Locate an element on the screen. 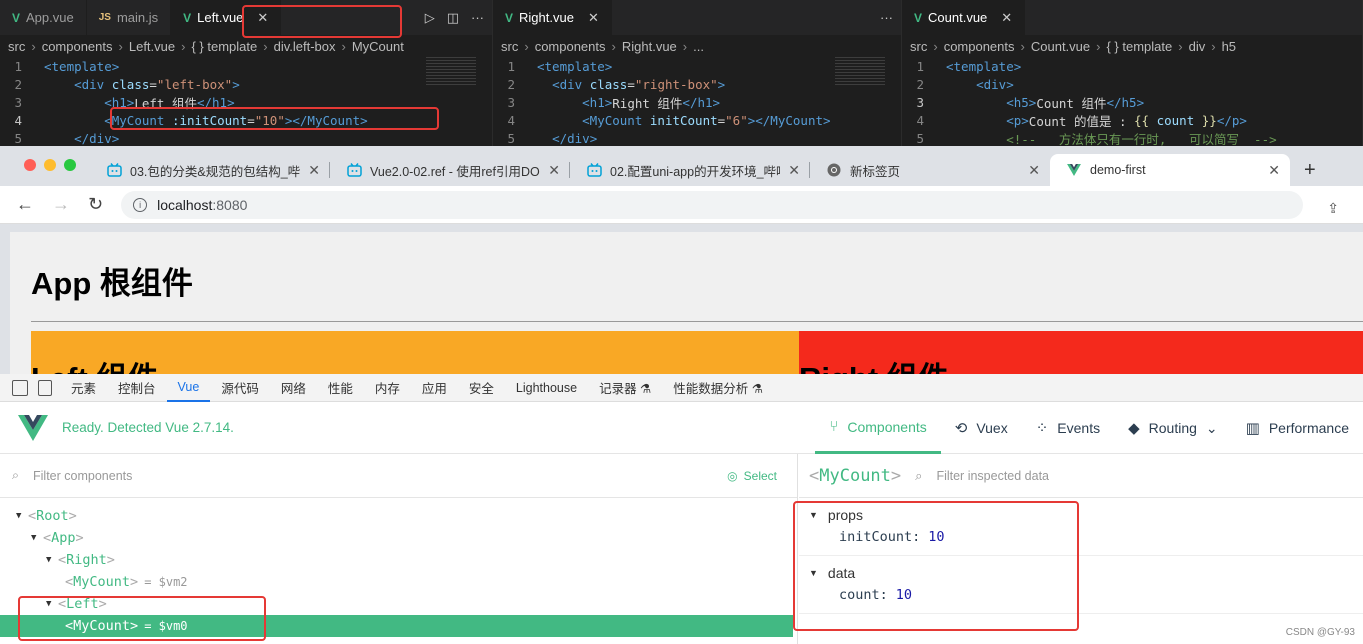 This screenshot has height=644, width=1363. tree-node-mycount: < MyCount > = $vm0 is located at coordinates (396, 626).